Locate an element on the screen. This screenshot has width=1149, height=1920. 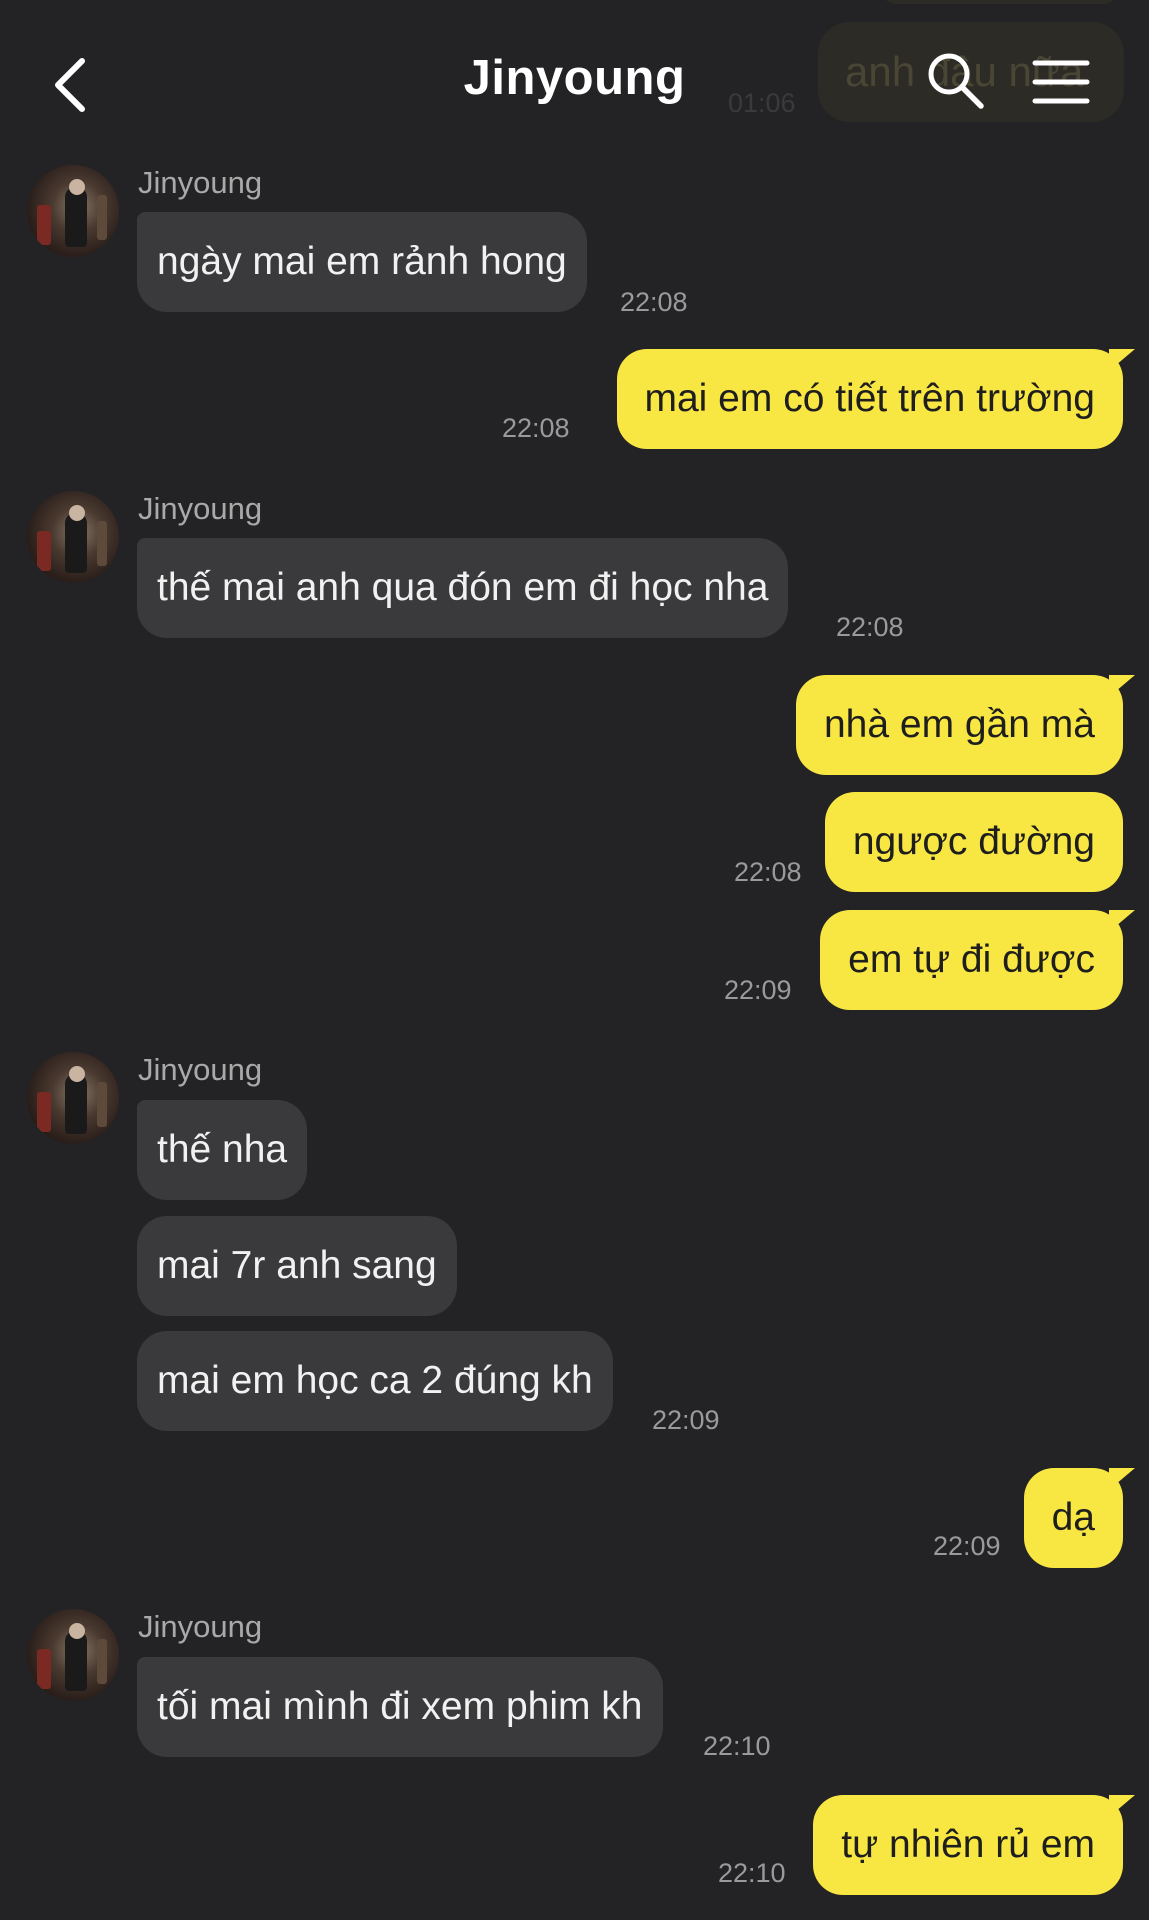
search-icon is located at coordinates (956, 81).